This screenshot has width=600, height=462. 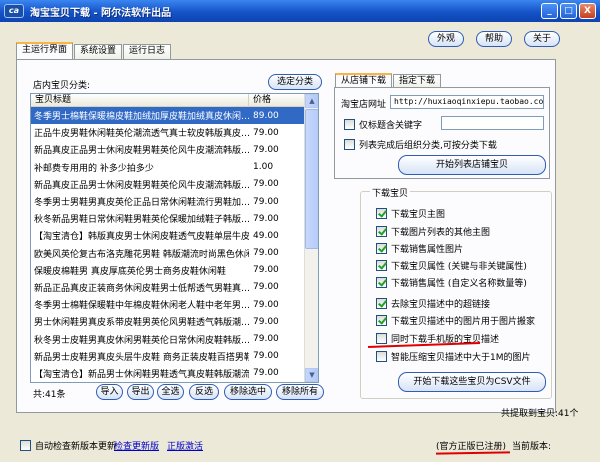 What do you see at coordinates (441, 233) in the screenshot?
I see `option-label: 下载图片列表的其他主图` at bounding box center [441, 233].